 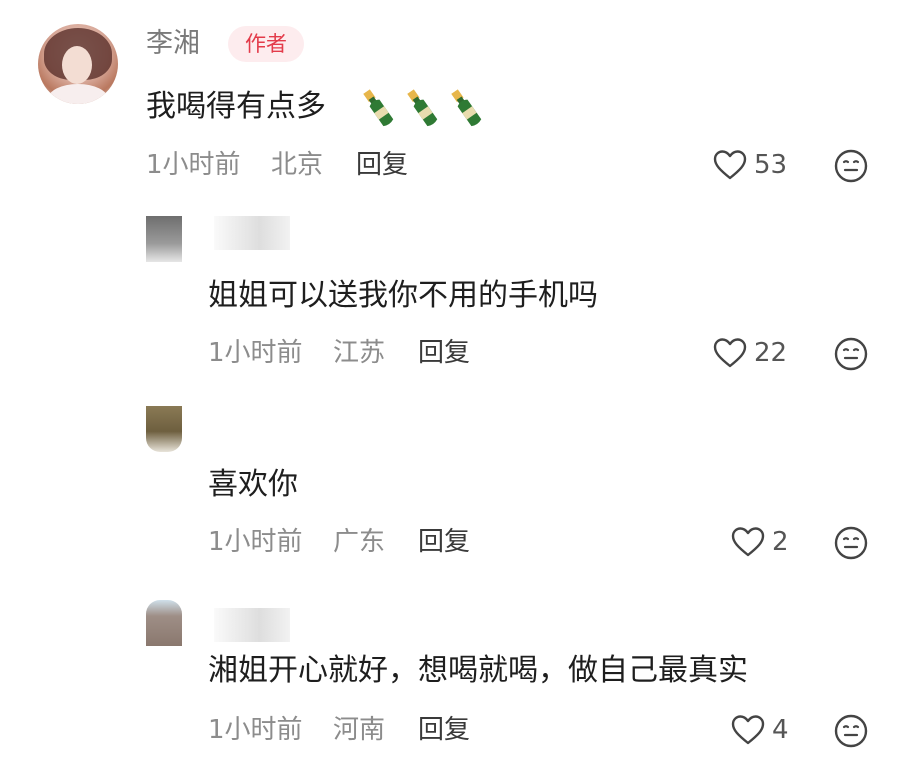 I want to click on like-count: 22, so click(x=771, y=353).